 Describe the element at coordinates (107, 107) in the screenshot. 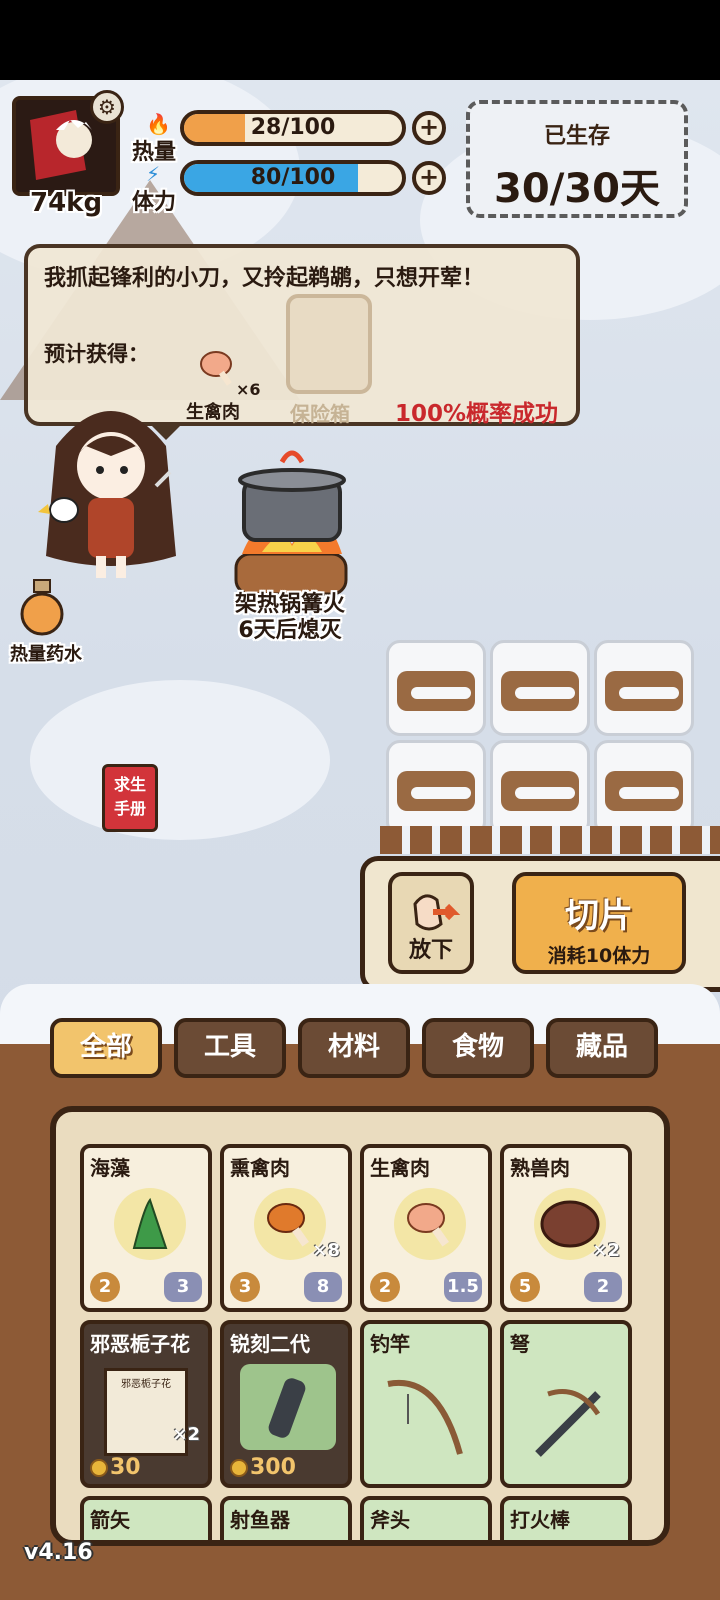

I see `settings-gear-icon: ⚙` at that location.